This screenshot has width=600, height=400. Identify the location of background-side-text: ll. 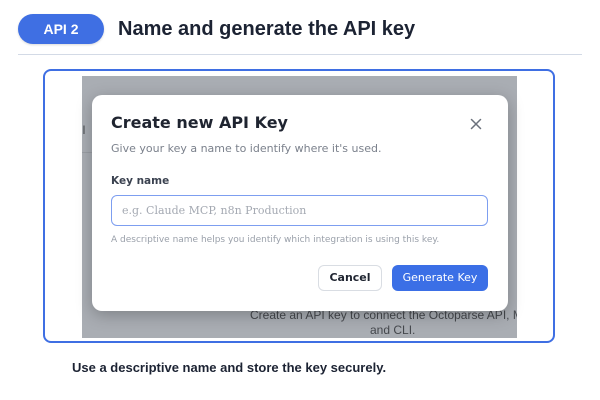
(84, 130).